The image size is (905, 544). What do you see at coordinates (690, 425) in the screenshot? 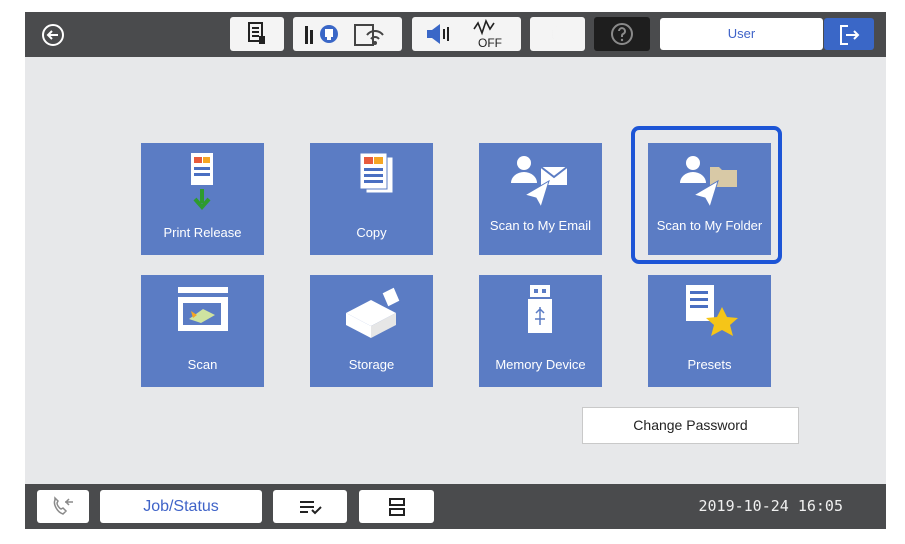
I see `change-password-button: Change Password` at bounding box center [690, 425].